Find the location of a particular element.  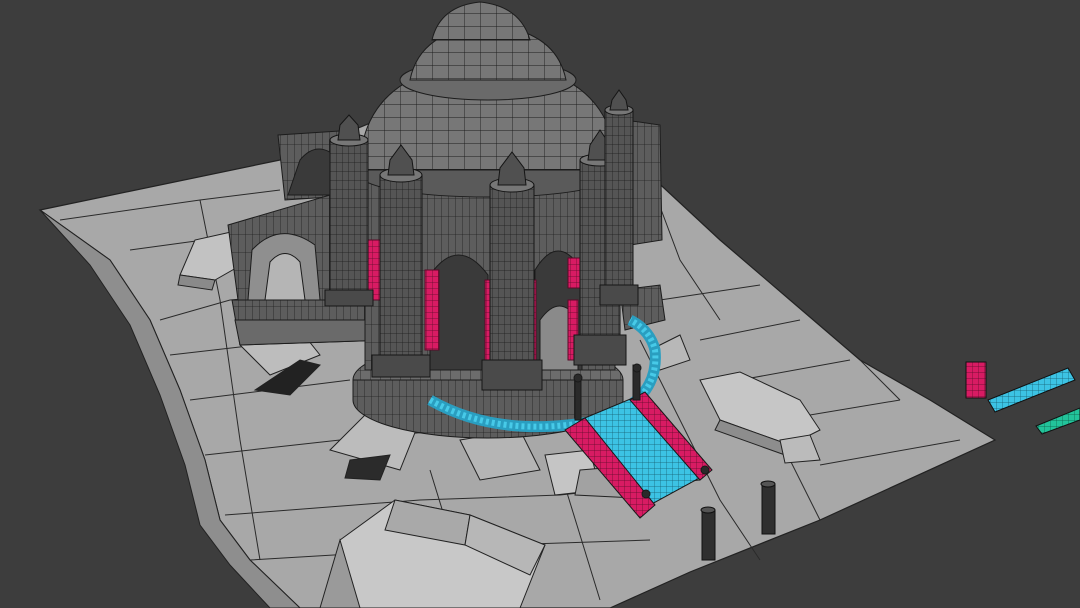

loose-parts is located at coordinates (1022, 398).